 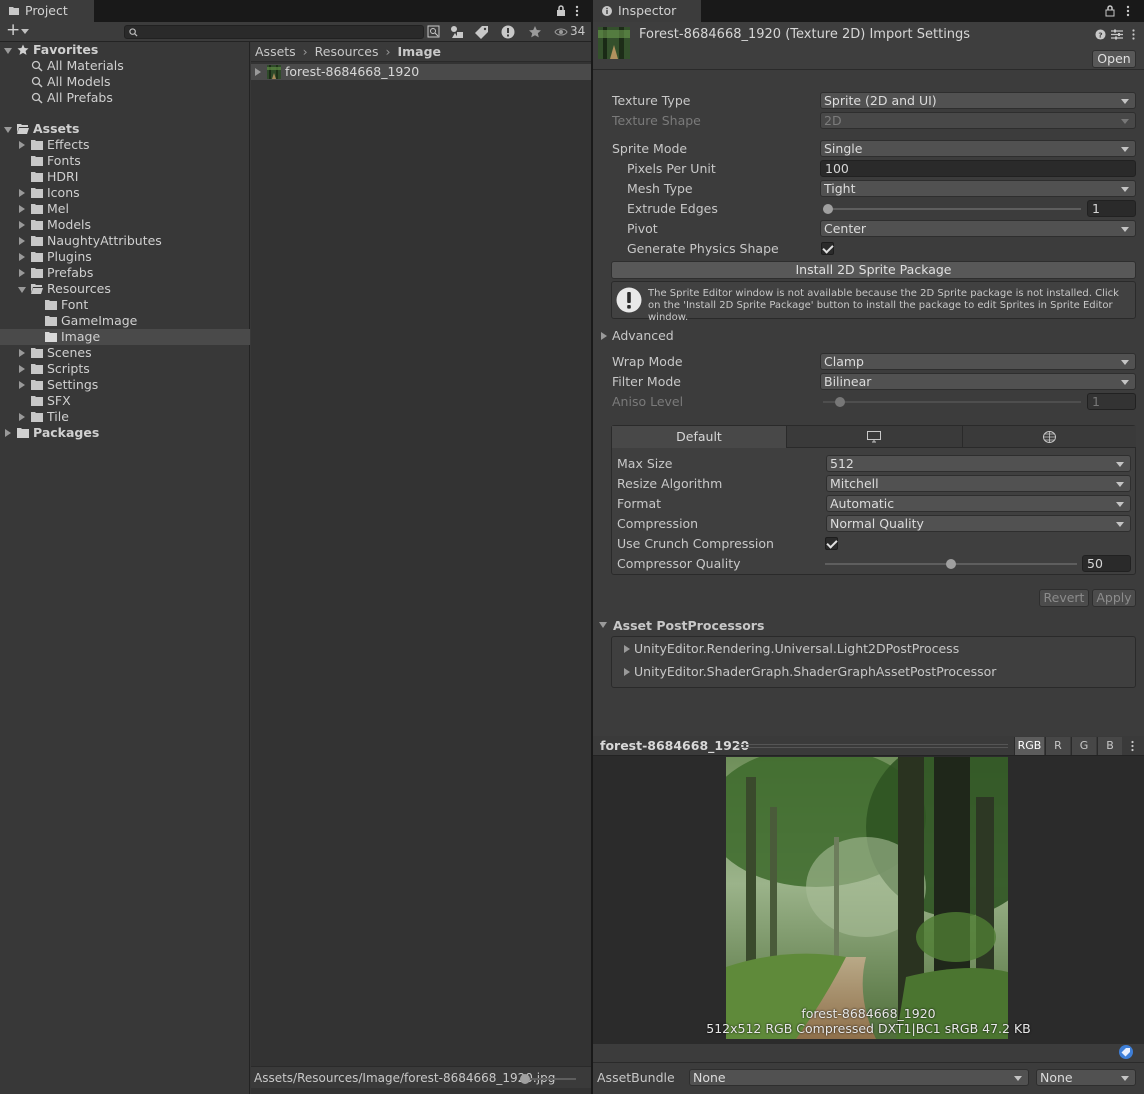 I want to click on tree-favorite-item: All Models, so click(x=125, y=82).